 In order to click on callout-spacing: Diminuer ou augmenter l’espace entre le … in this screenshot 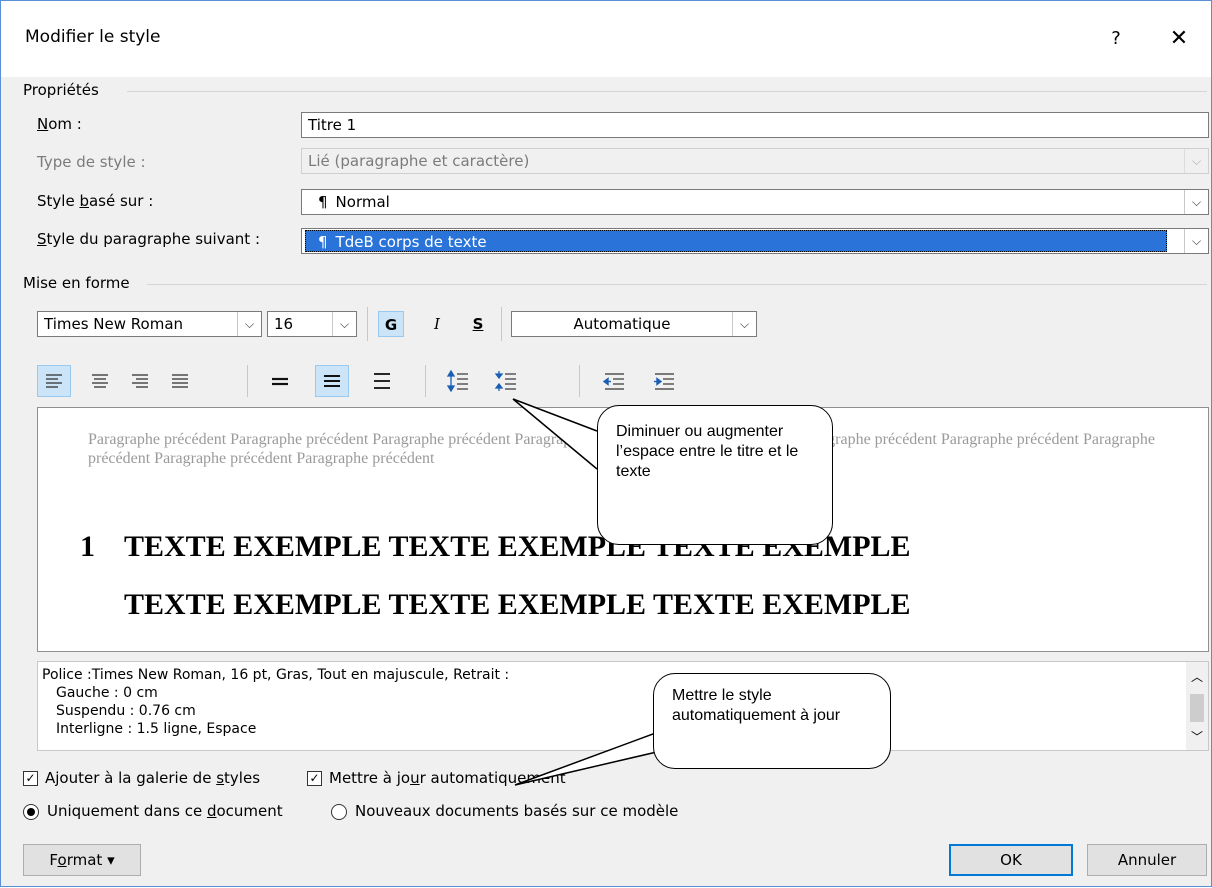, I will do `click(715, 475)`.